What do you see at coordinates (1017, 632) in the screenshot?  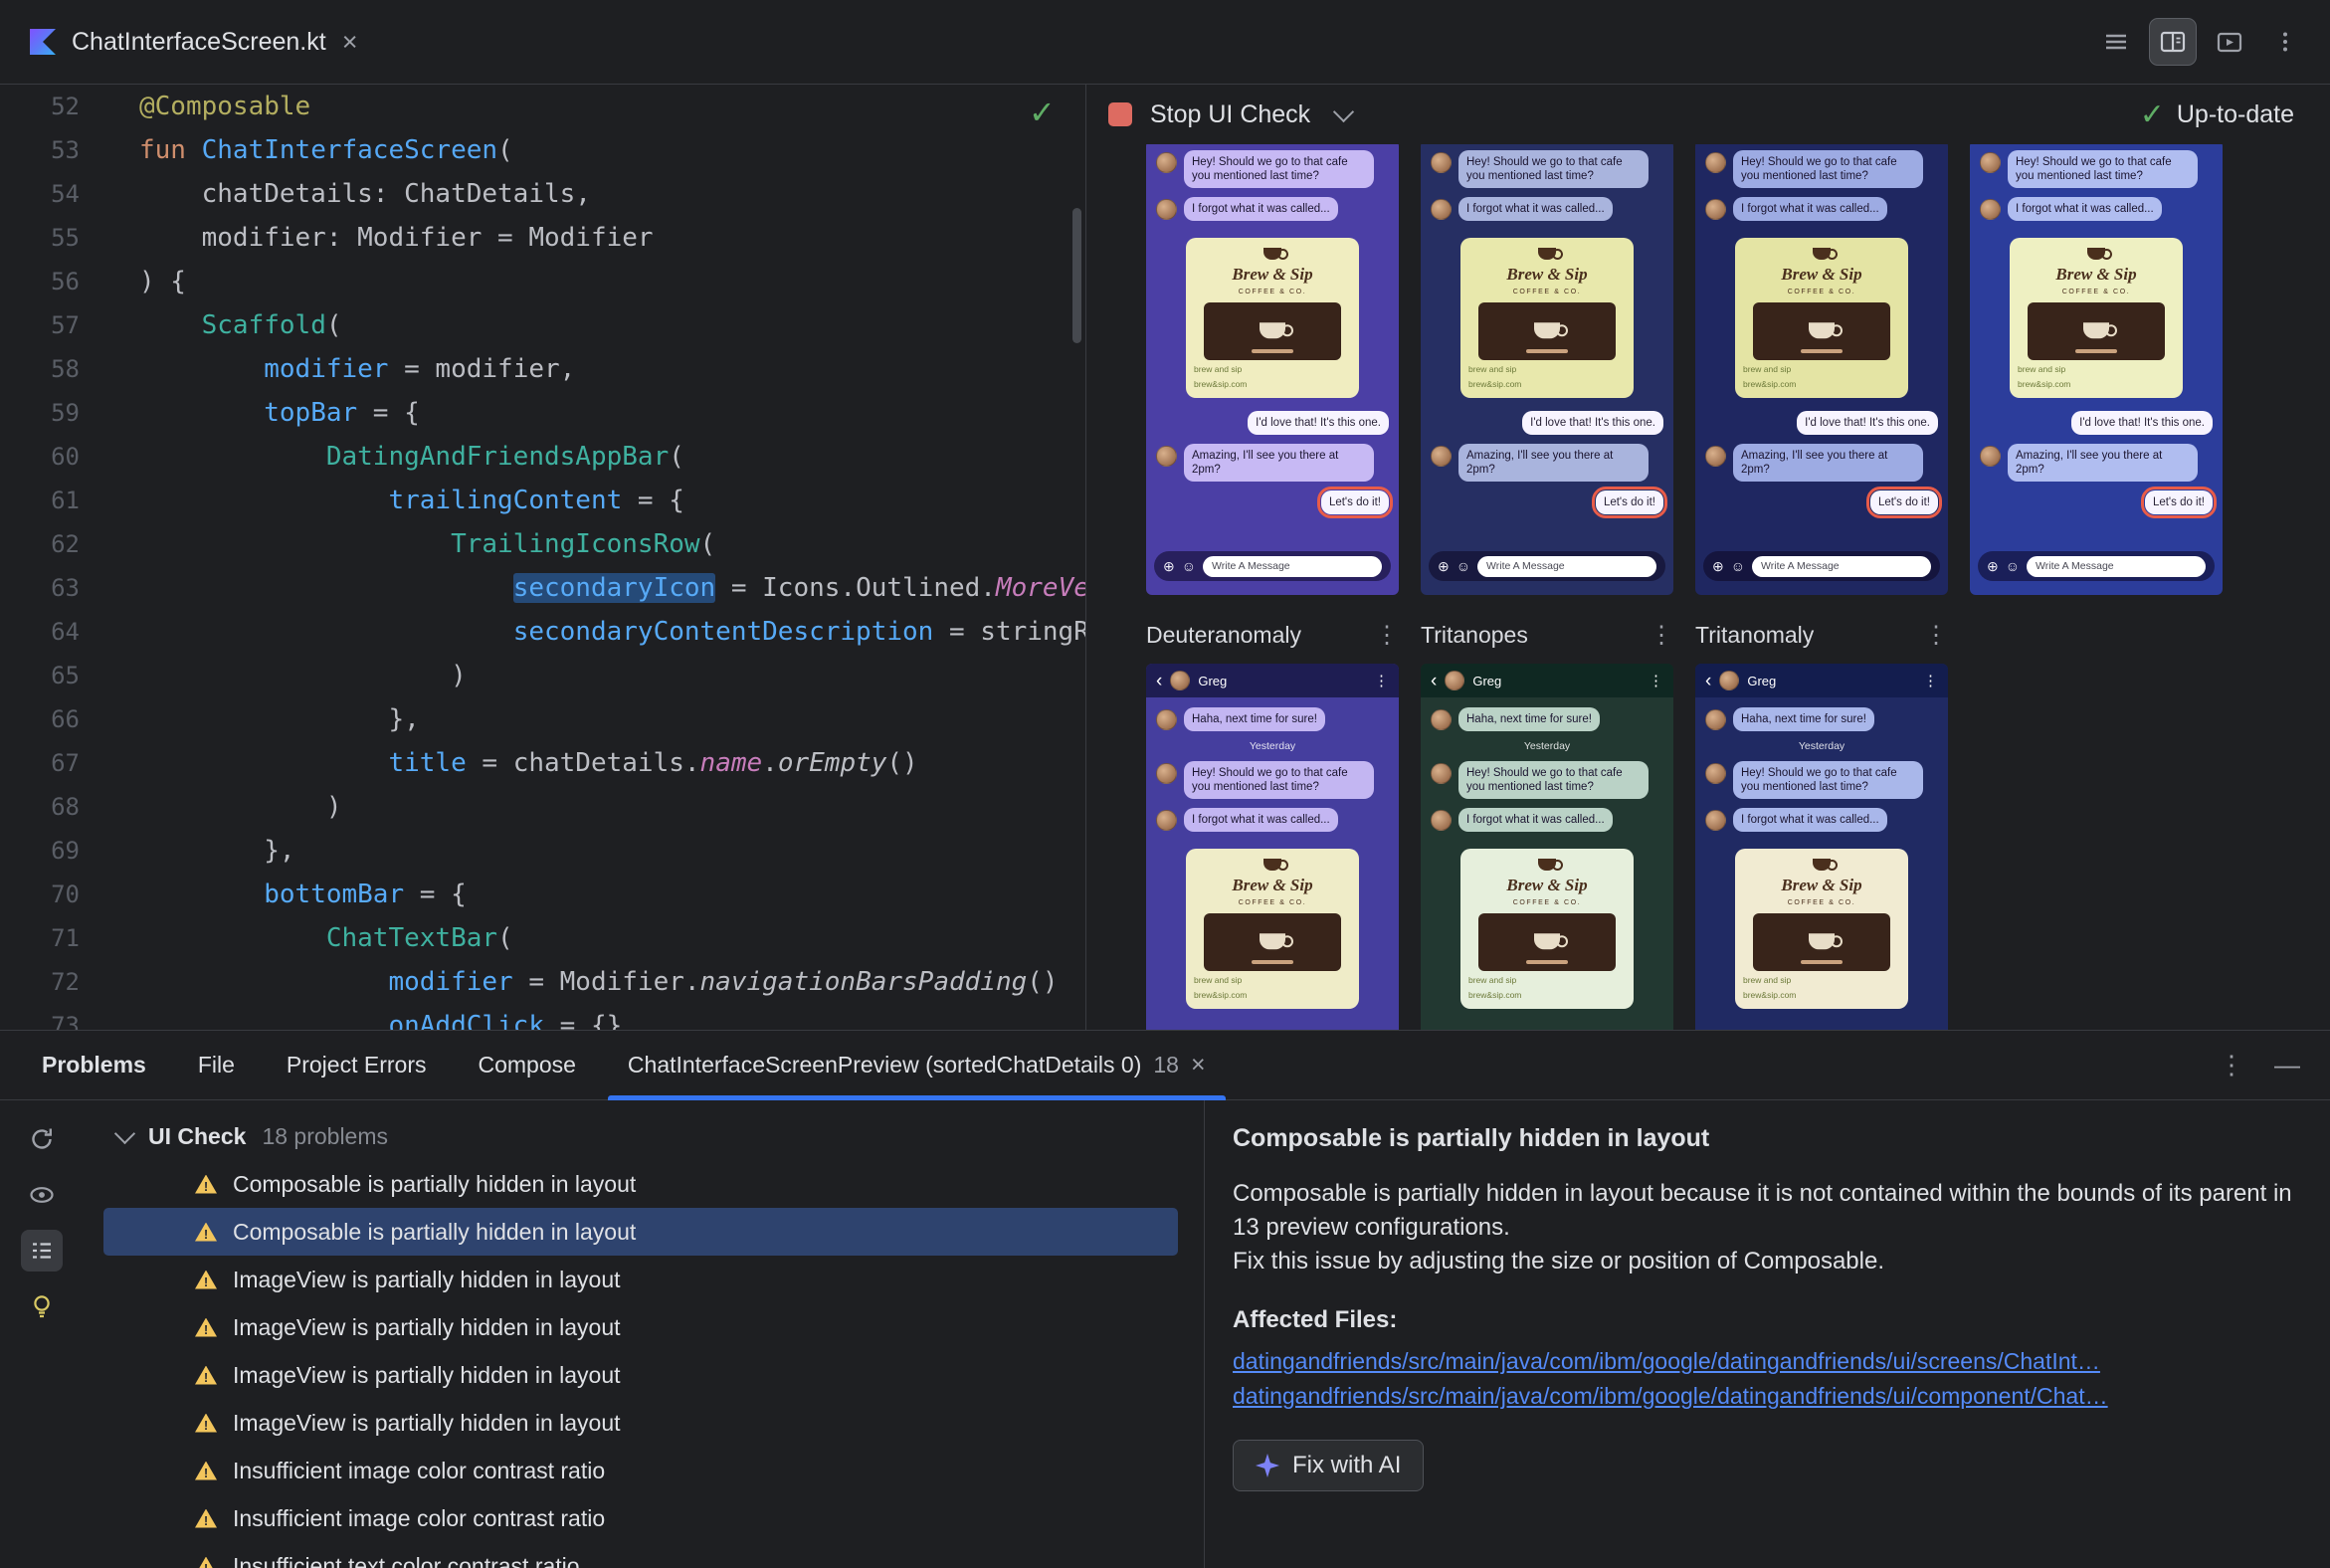 I see `code-token: = stringResource(R.string.more)` at bounding box center [1017, 632].